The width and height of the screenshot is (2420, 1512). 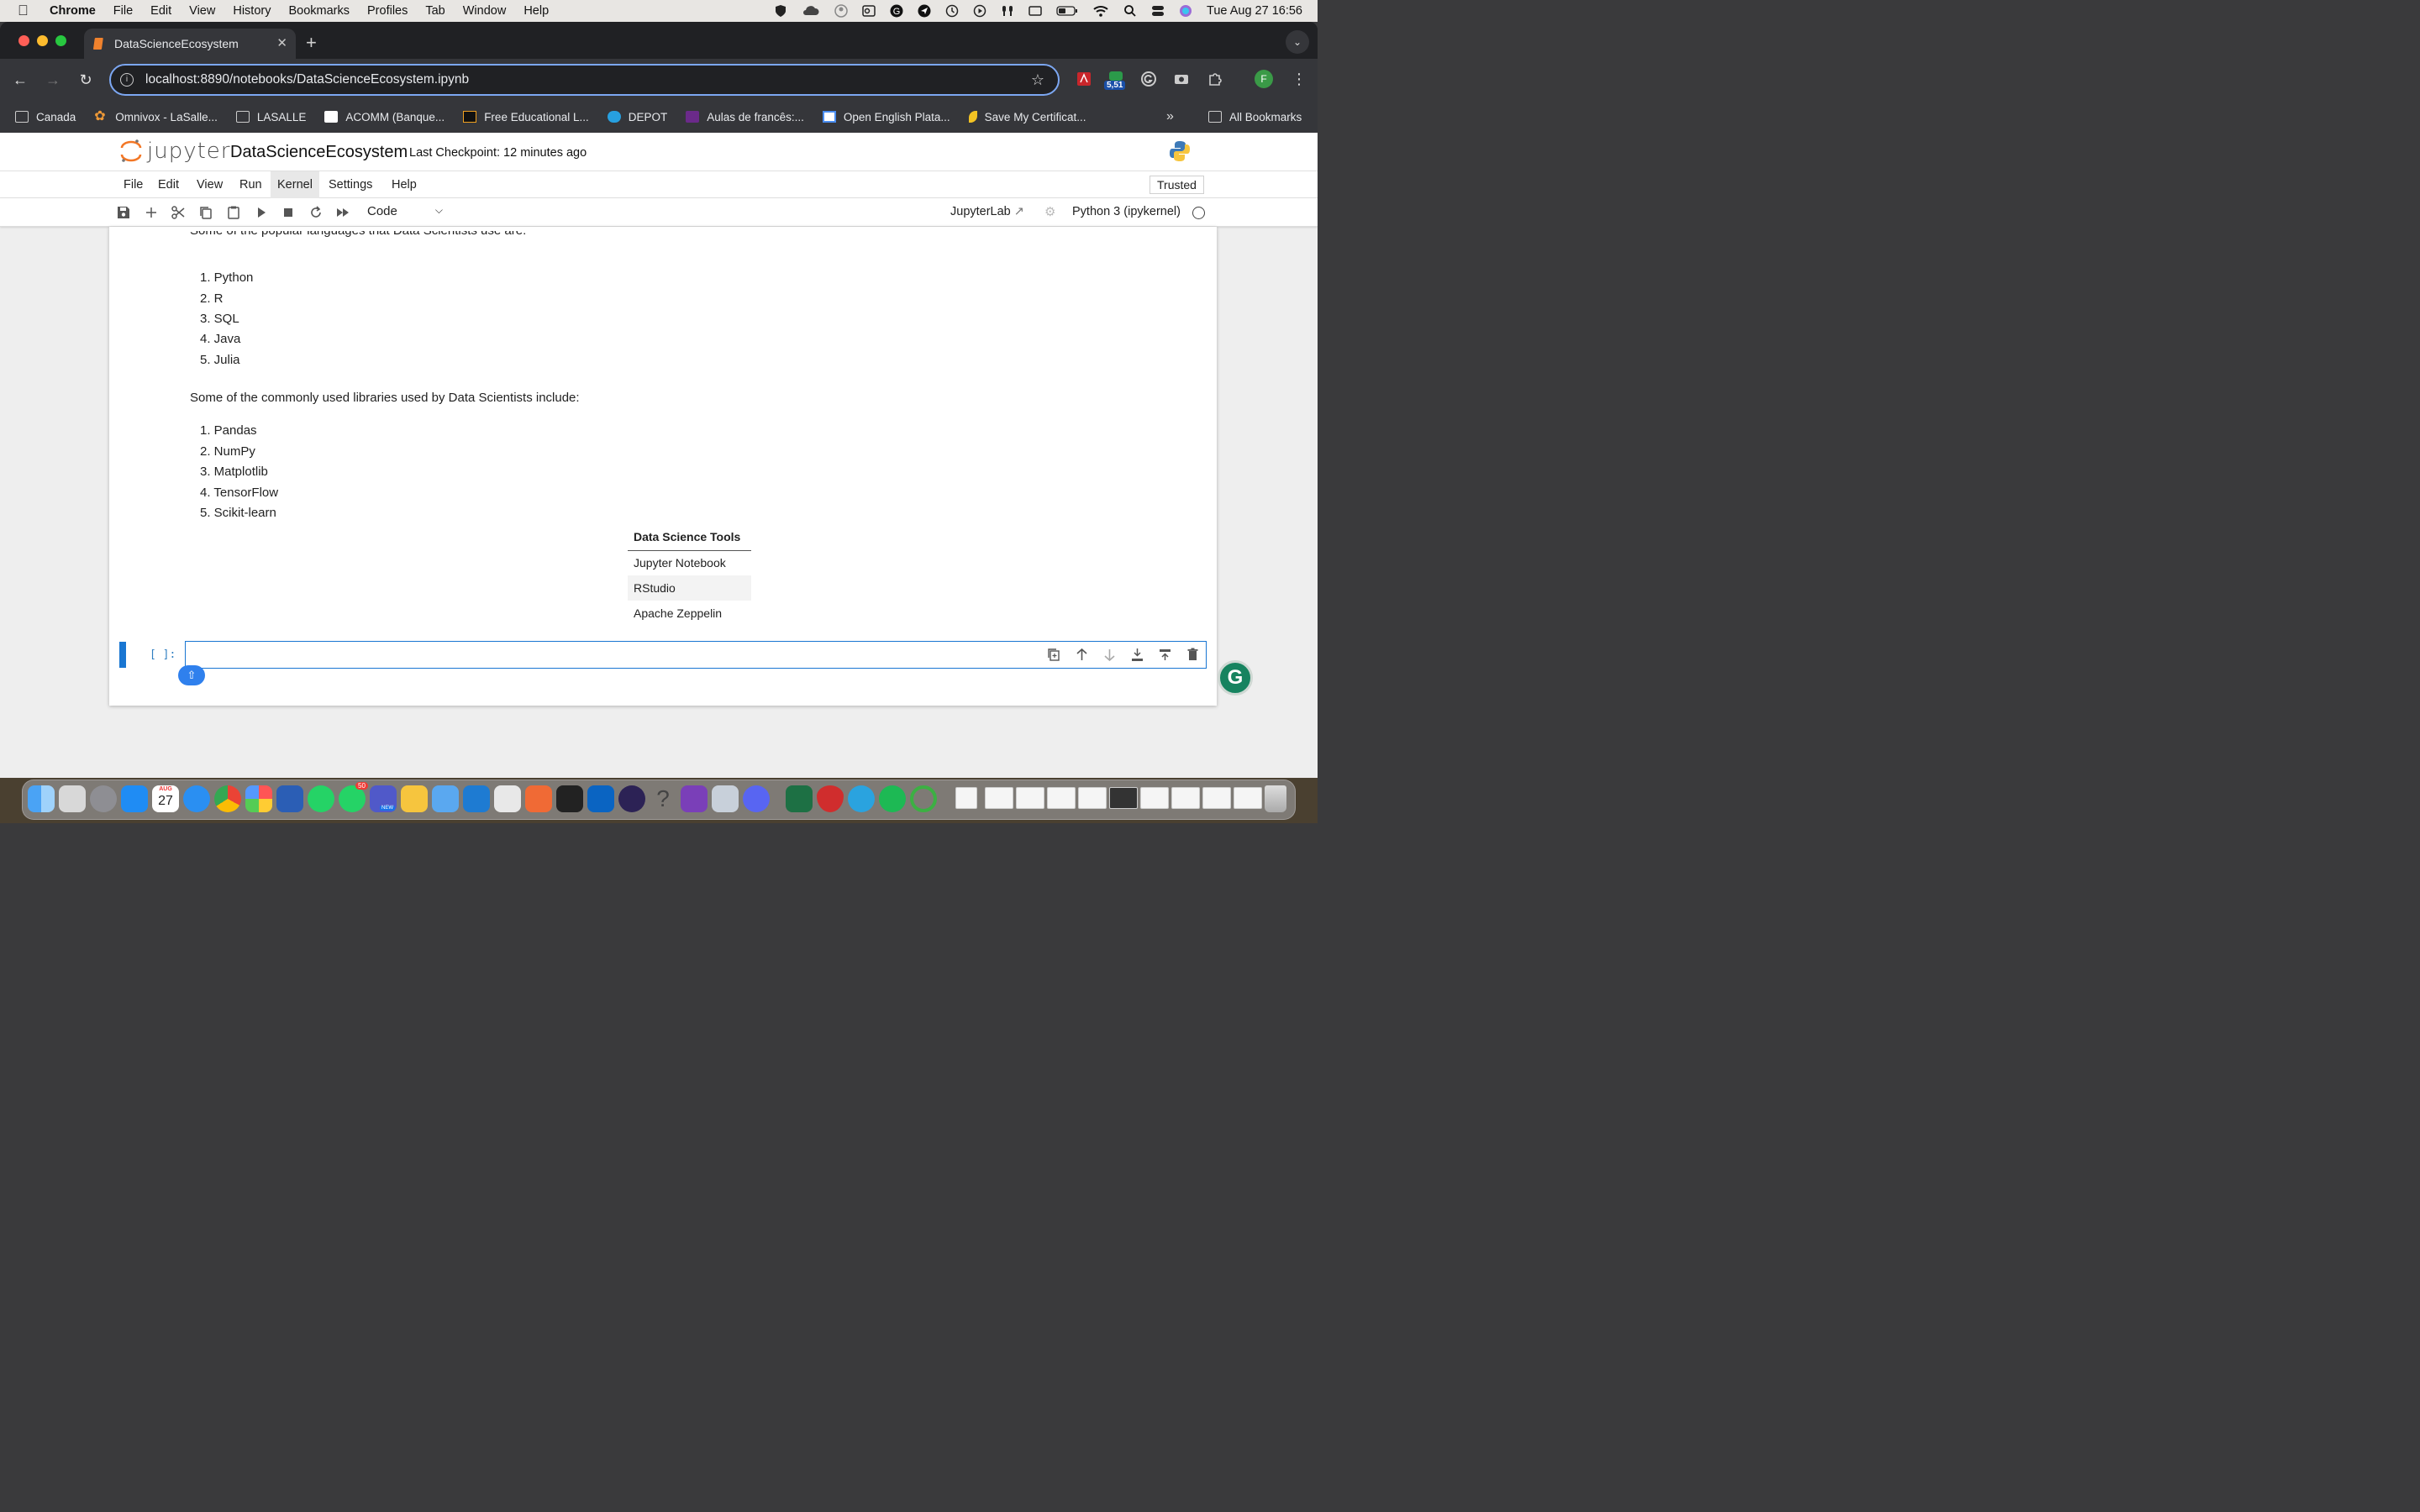 I want to click on menubar-file: File, so click(x=123, y=11).